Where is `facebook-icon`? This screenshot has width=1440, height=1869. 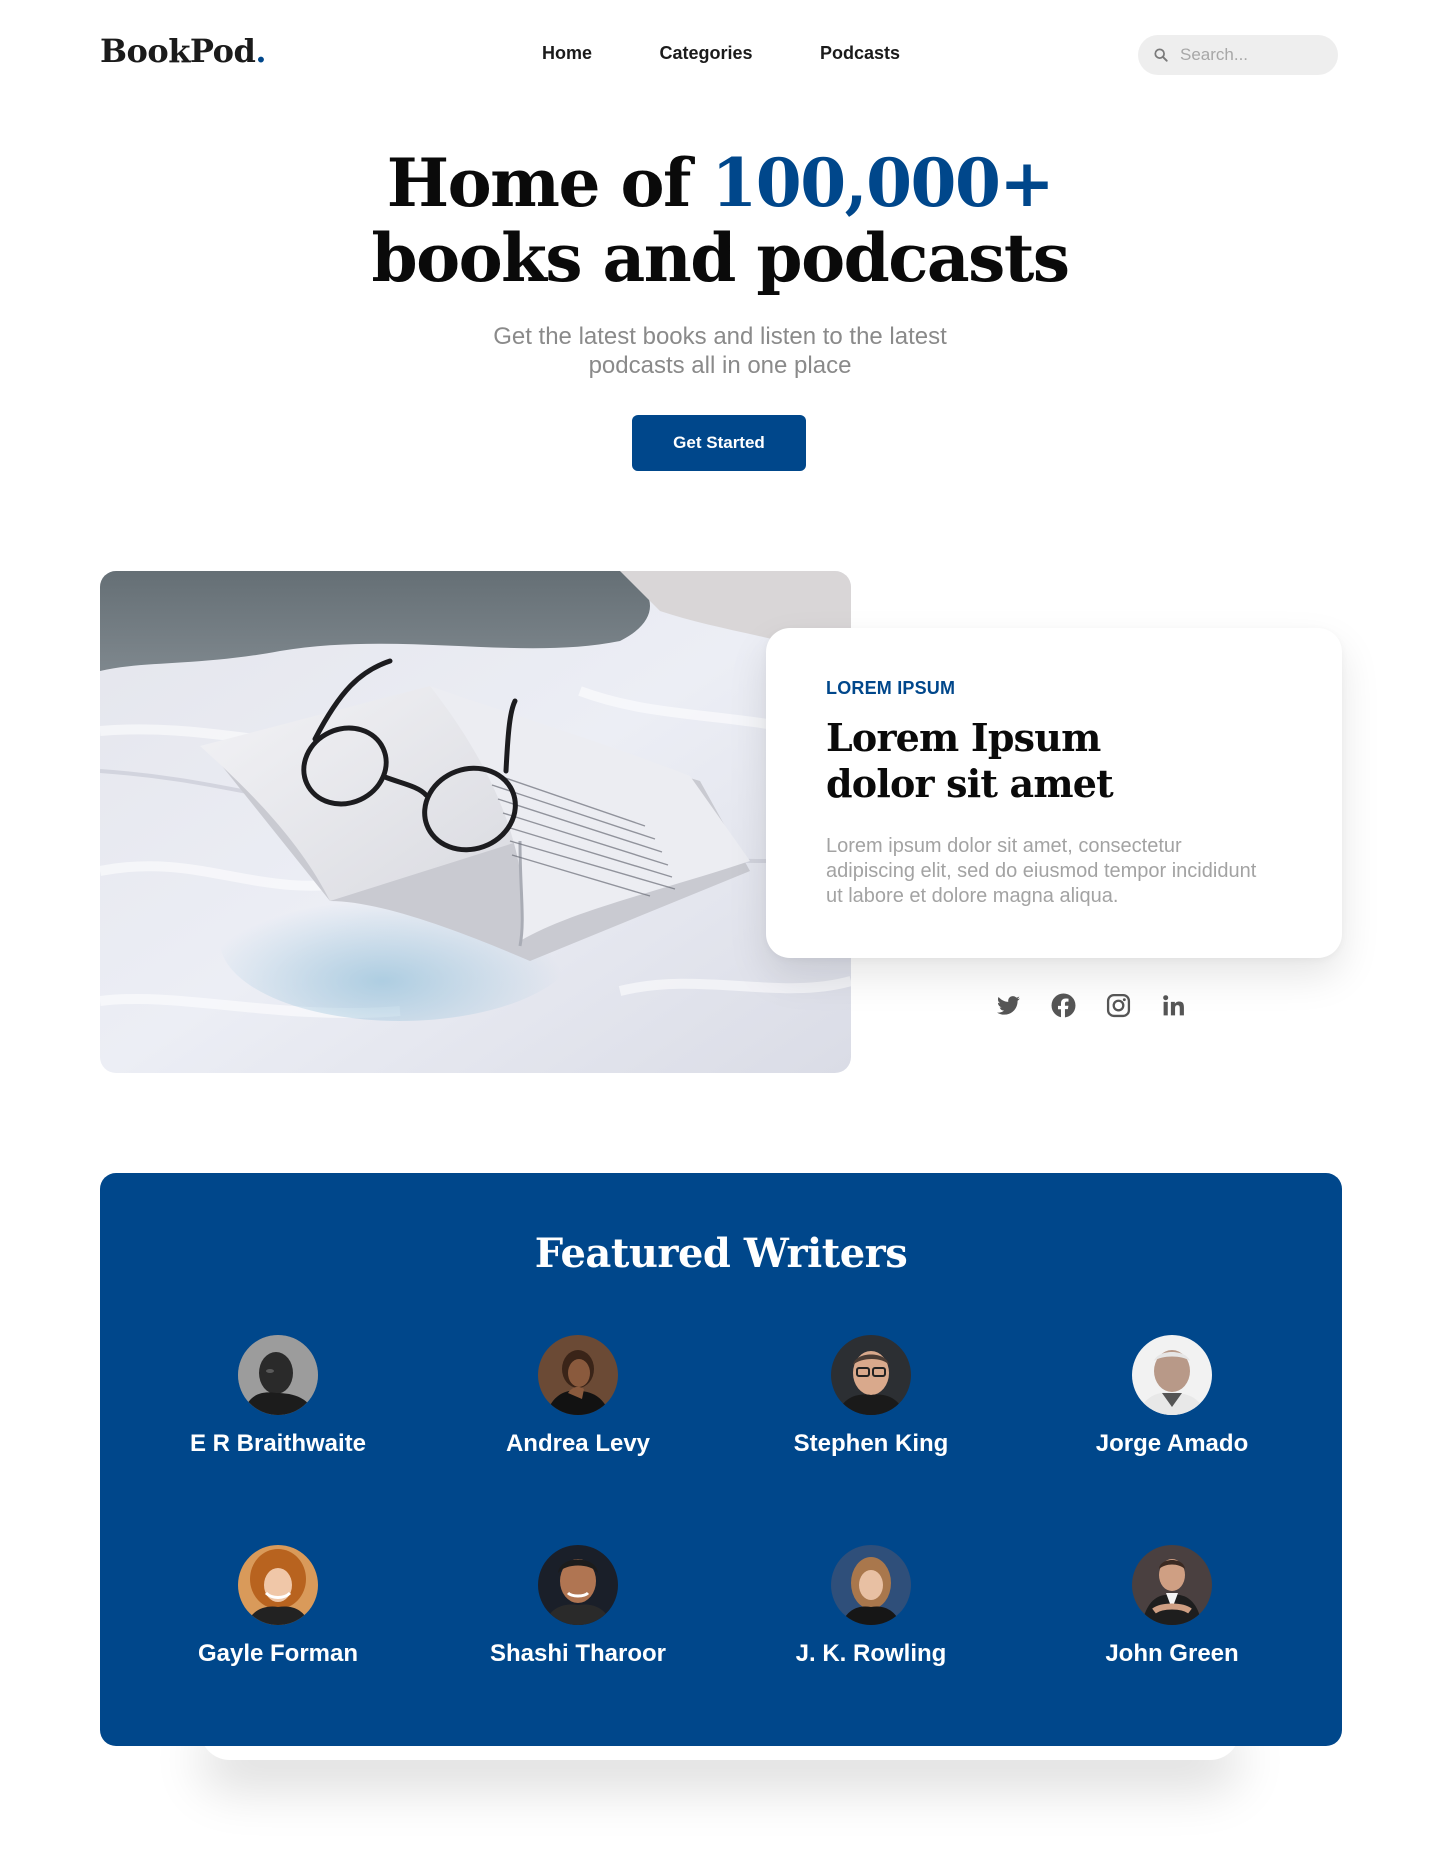
facebook-icon is located at coordinates (1063, 1005).